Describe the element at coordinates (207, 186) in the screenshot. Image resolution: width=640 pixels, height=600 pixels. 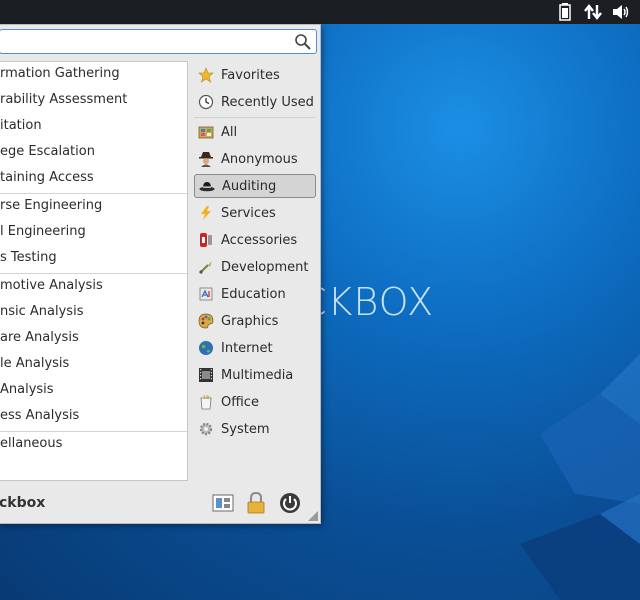
I see `hat-icon` at that location.